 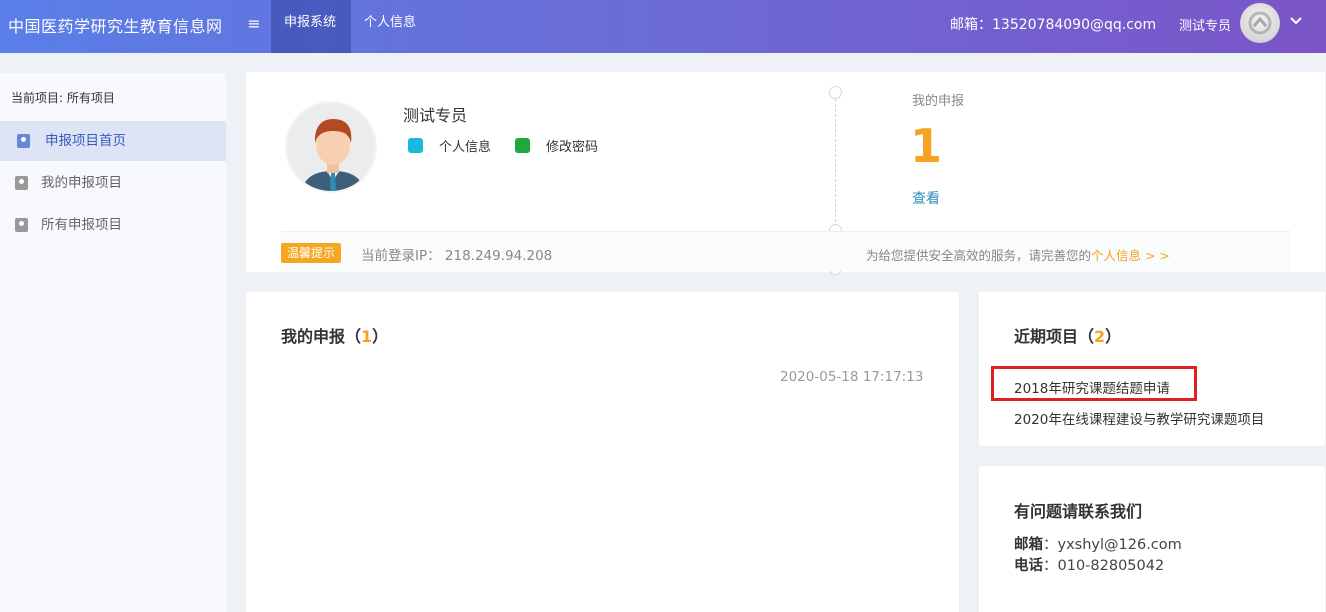 What do you see at coordinates (1078, 511) in the screenshot?
I see `contact-title: 有问题请联系我们` at bounding box center [1078, 511].